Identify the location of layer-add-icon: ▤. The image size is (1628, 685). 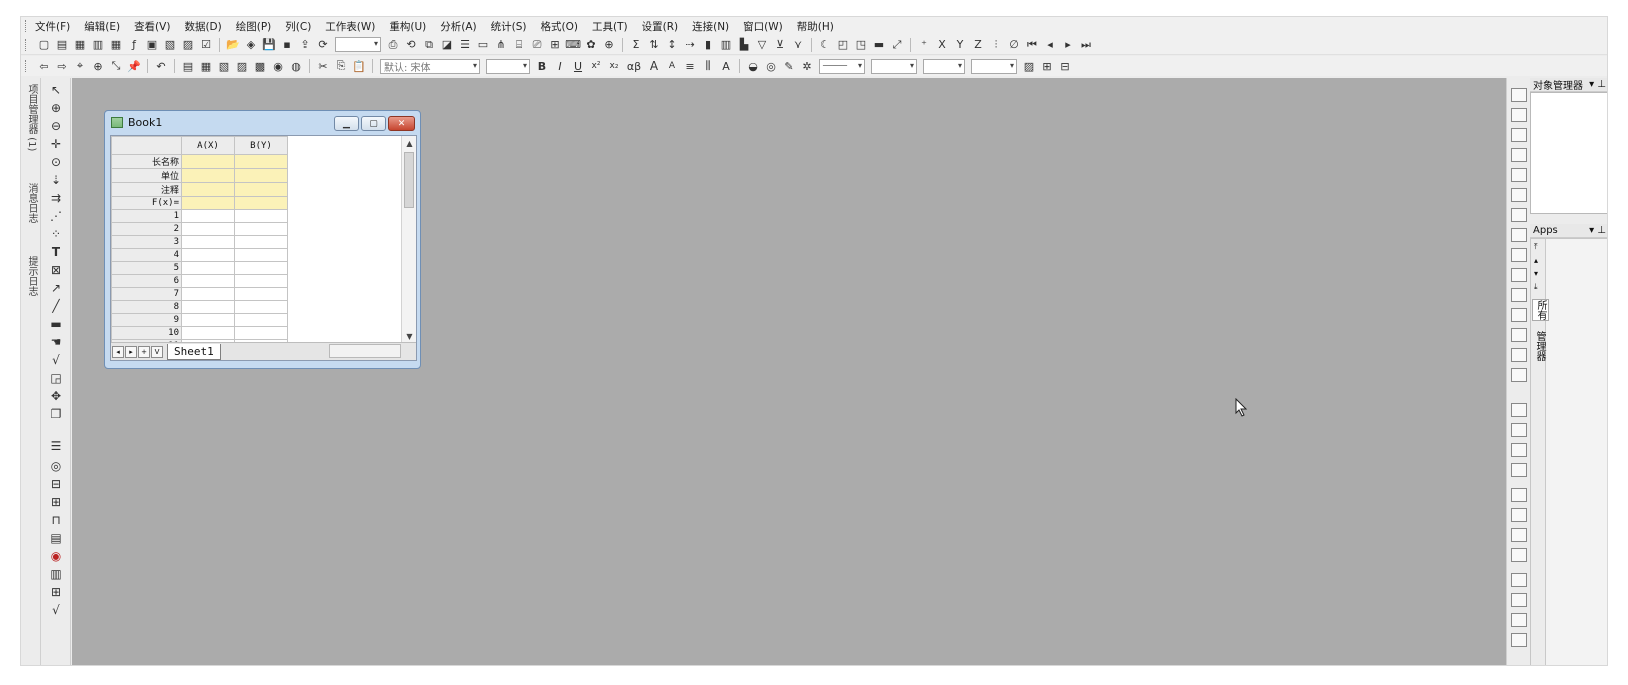
(188, 66).